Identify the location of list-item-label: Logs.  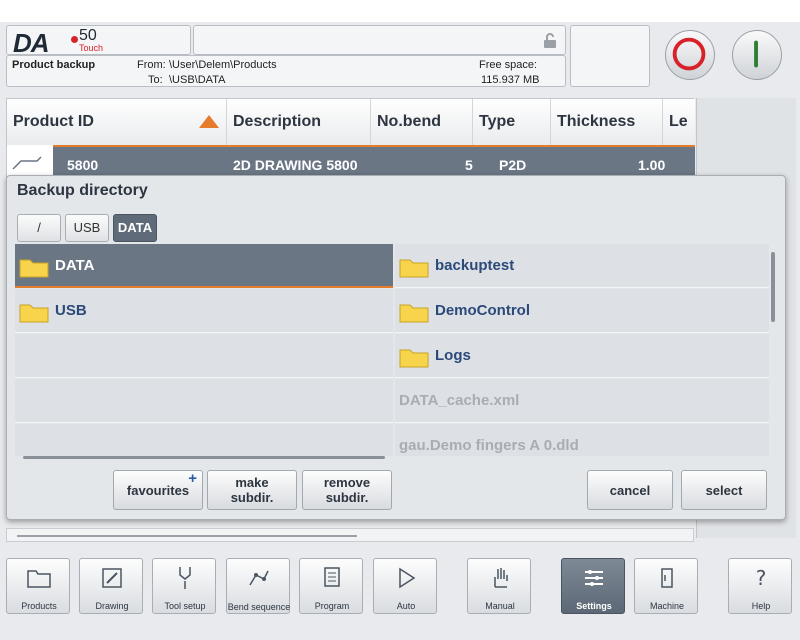
(453, 355).